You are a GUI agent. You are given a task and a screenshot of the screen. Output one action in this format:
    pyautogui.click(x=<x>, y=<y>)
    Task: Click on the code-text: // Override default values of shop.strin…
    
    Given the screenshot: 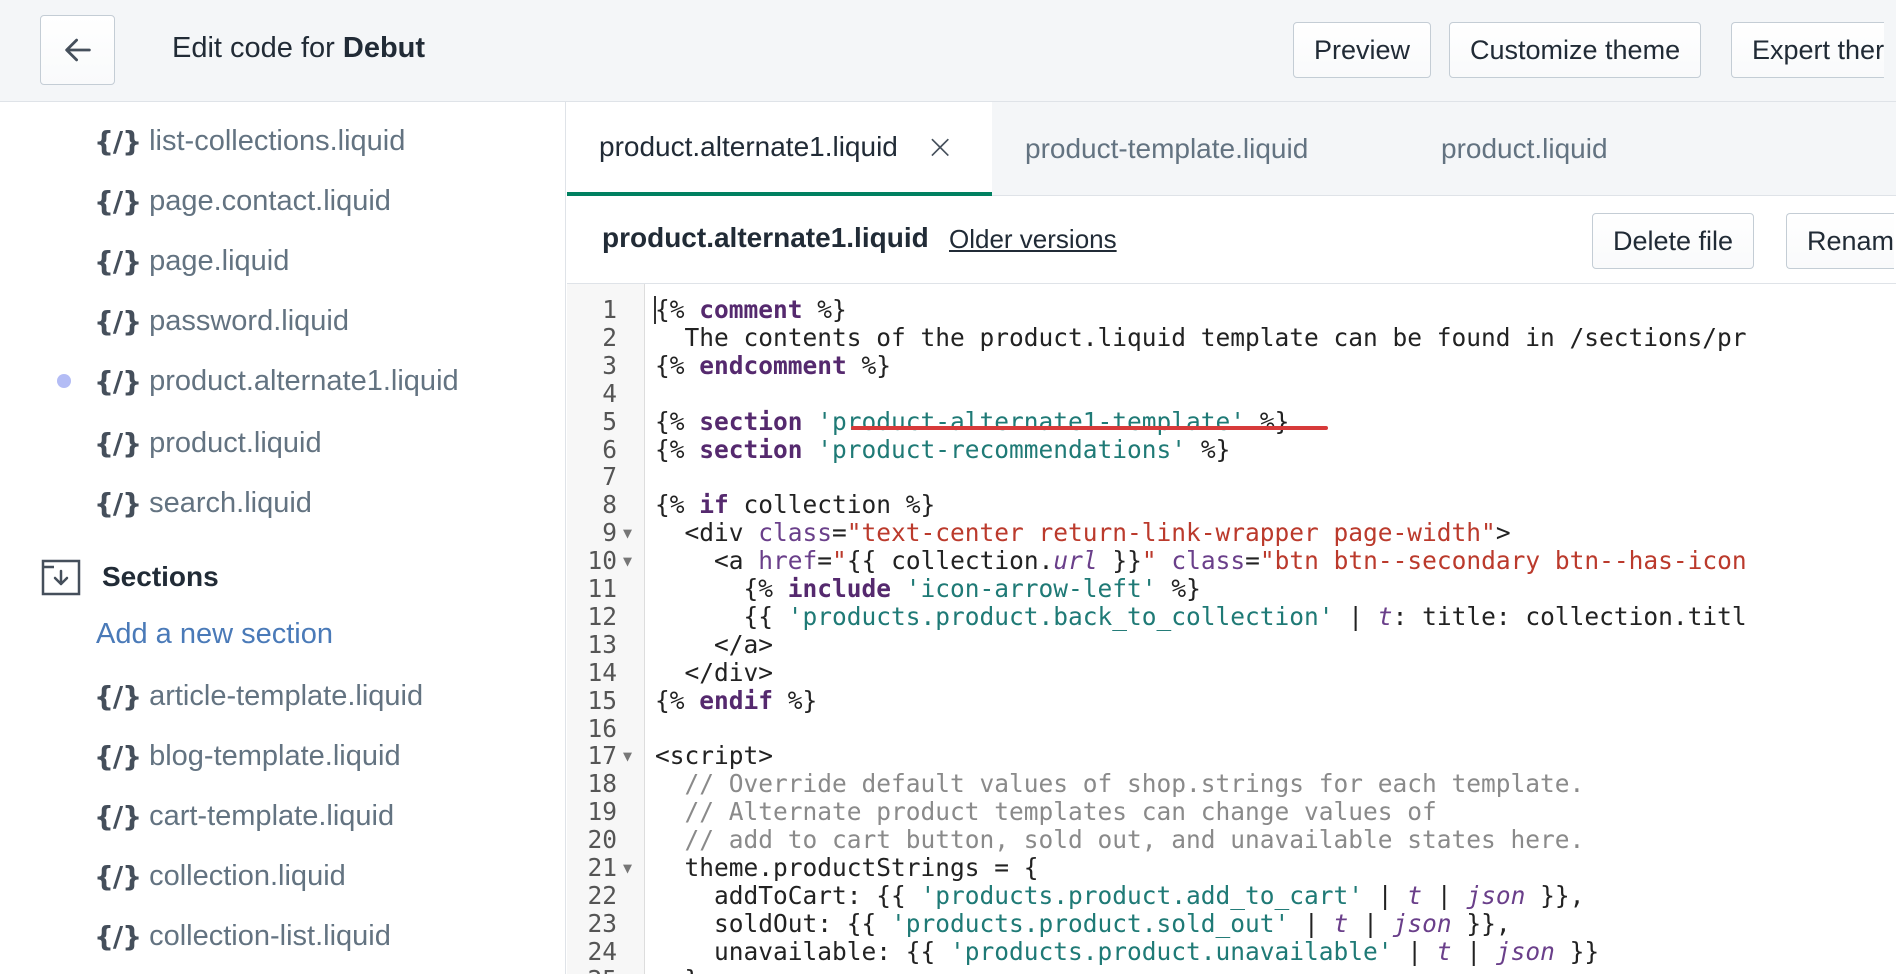 What is the action you would take?
    pyautogui.click(x=1120, y=784)
    